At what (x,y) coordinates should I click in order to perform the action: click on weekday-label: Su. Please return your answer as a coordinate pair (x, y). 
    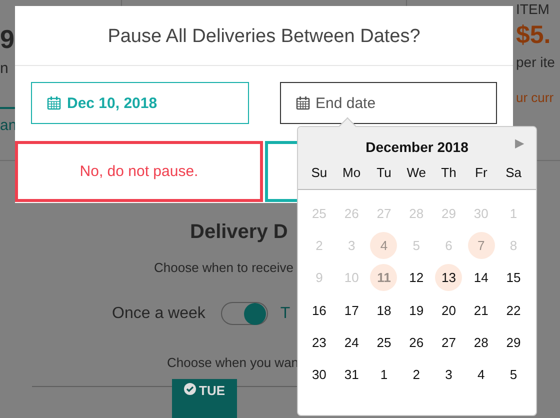
    Looking at the image, I should click on (319, 172).